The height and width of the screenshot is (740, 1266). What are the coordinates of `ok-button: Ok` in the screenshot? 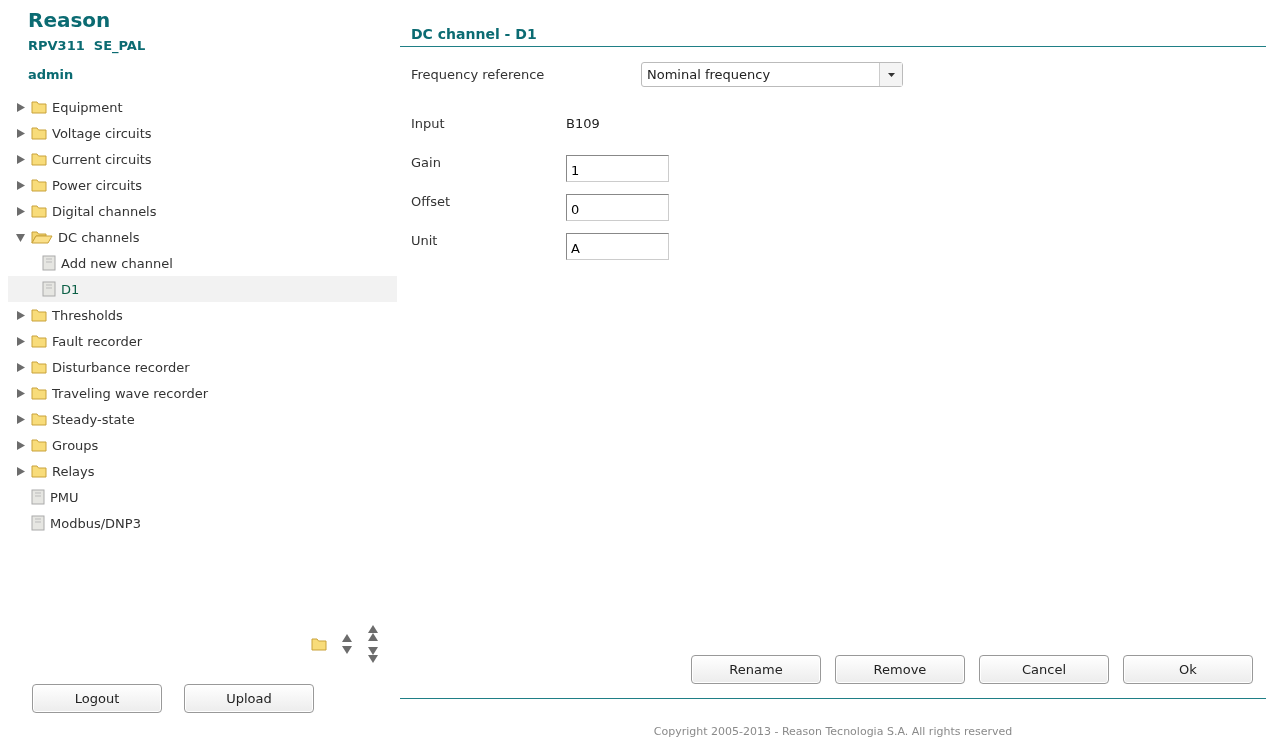 It's located at (1188, 669).